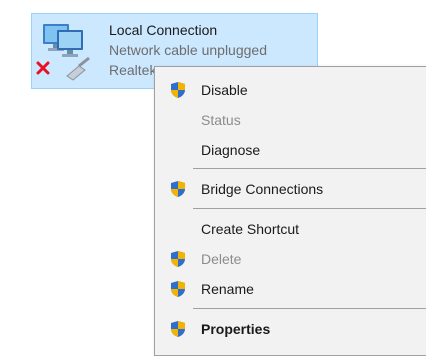 This screenshot has width=426, height=356. What do you see at coordinates (290, 150) in the screenshot?
I see `menu-item-diagnose: Diagnose` at bounding box center [290, 150].